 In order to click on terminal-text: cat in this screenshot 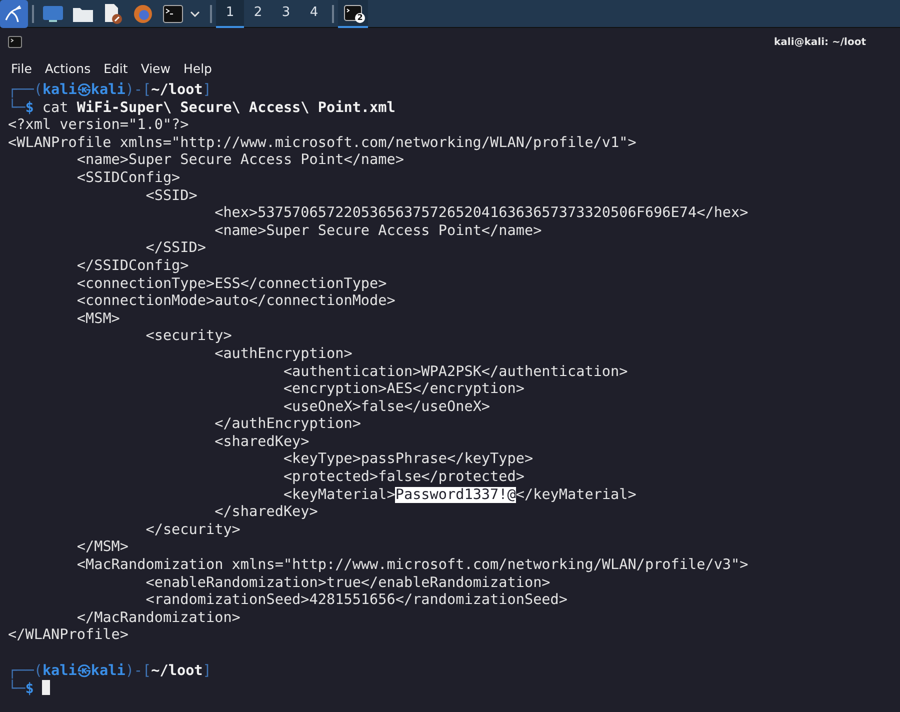, I will do `click(55, 108)`.